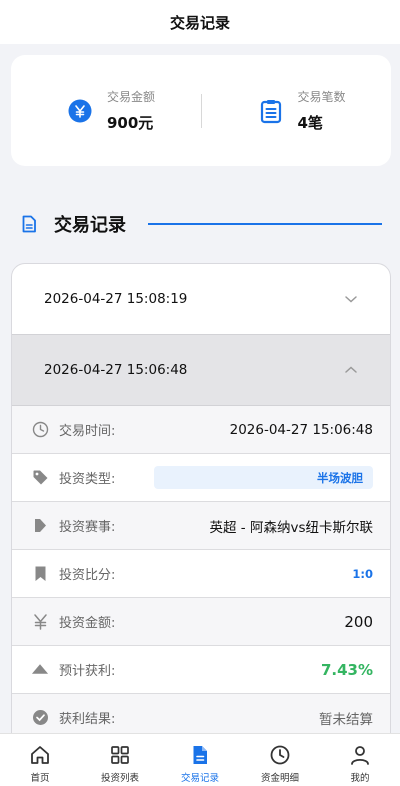  Describe the element at coordinates (80, 110) in the screenshot. I see `yen-circle-icon` at that location.